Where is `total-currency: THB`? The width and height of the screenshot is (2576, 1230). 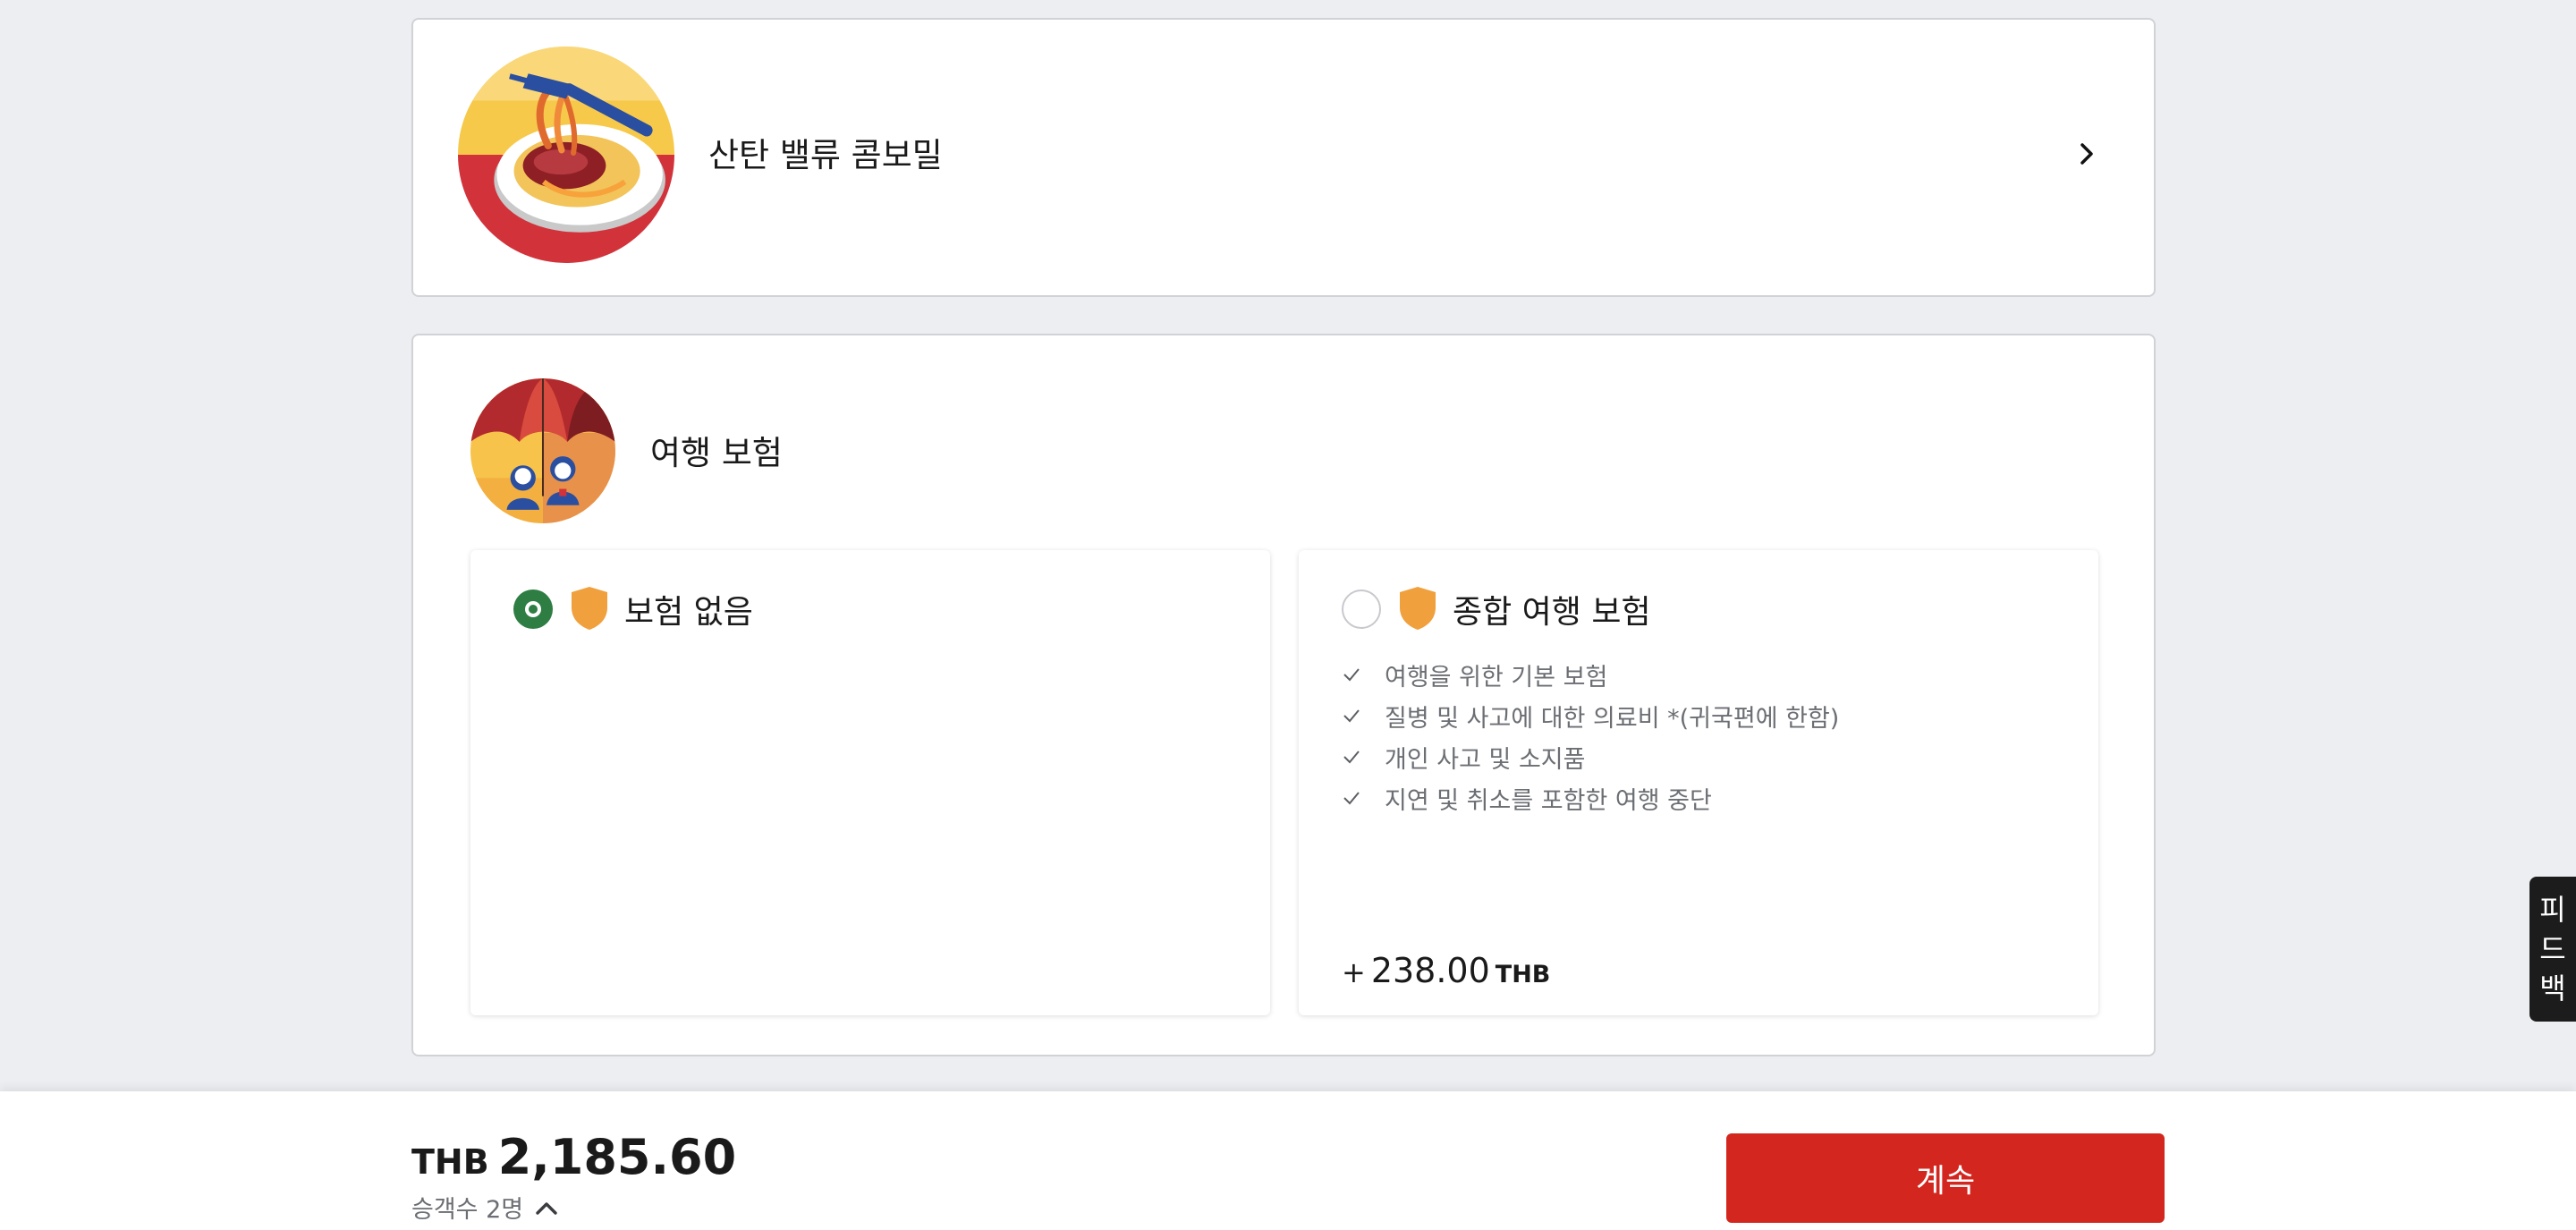 total-currency: THB is located at coordinates (450, 1162).